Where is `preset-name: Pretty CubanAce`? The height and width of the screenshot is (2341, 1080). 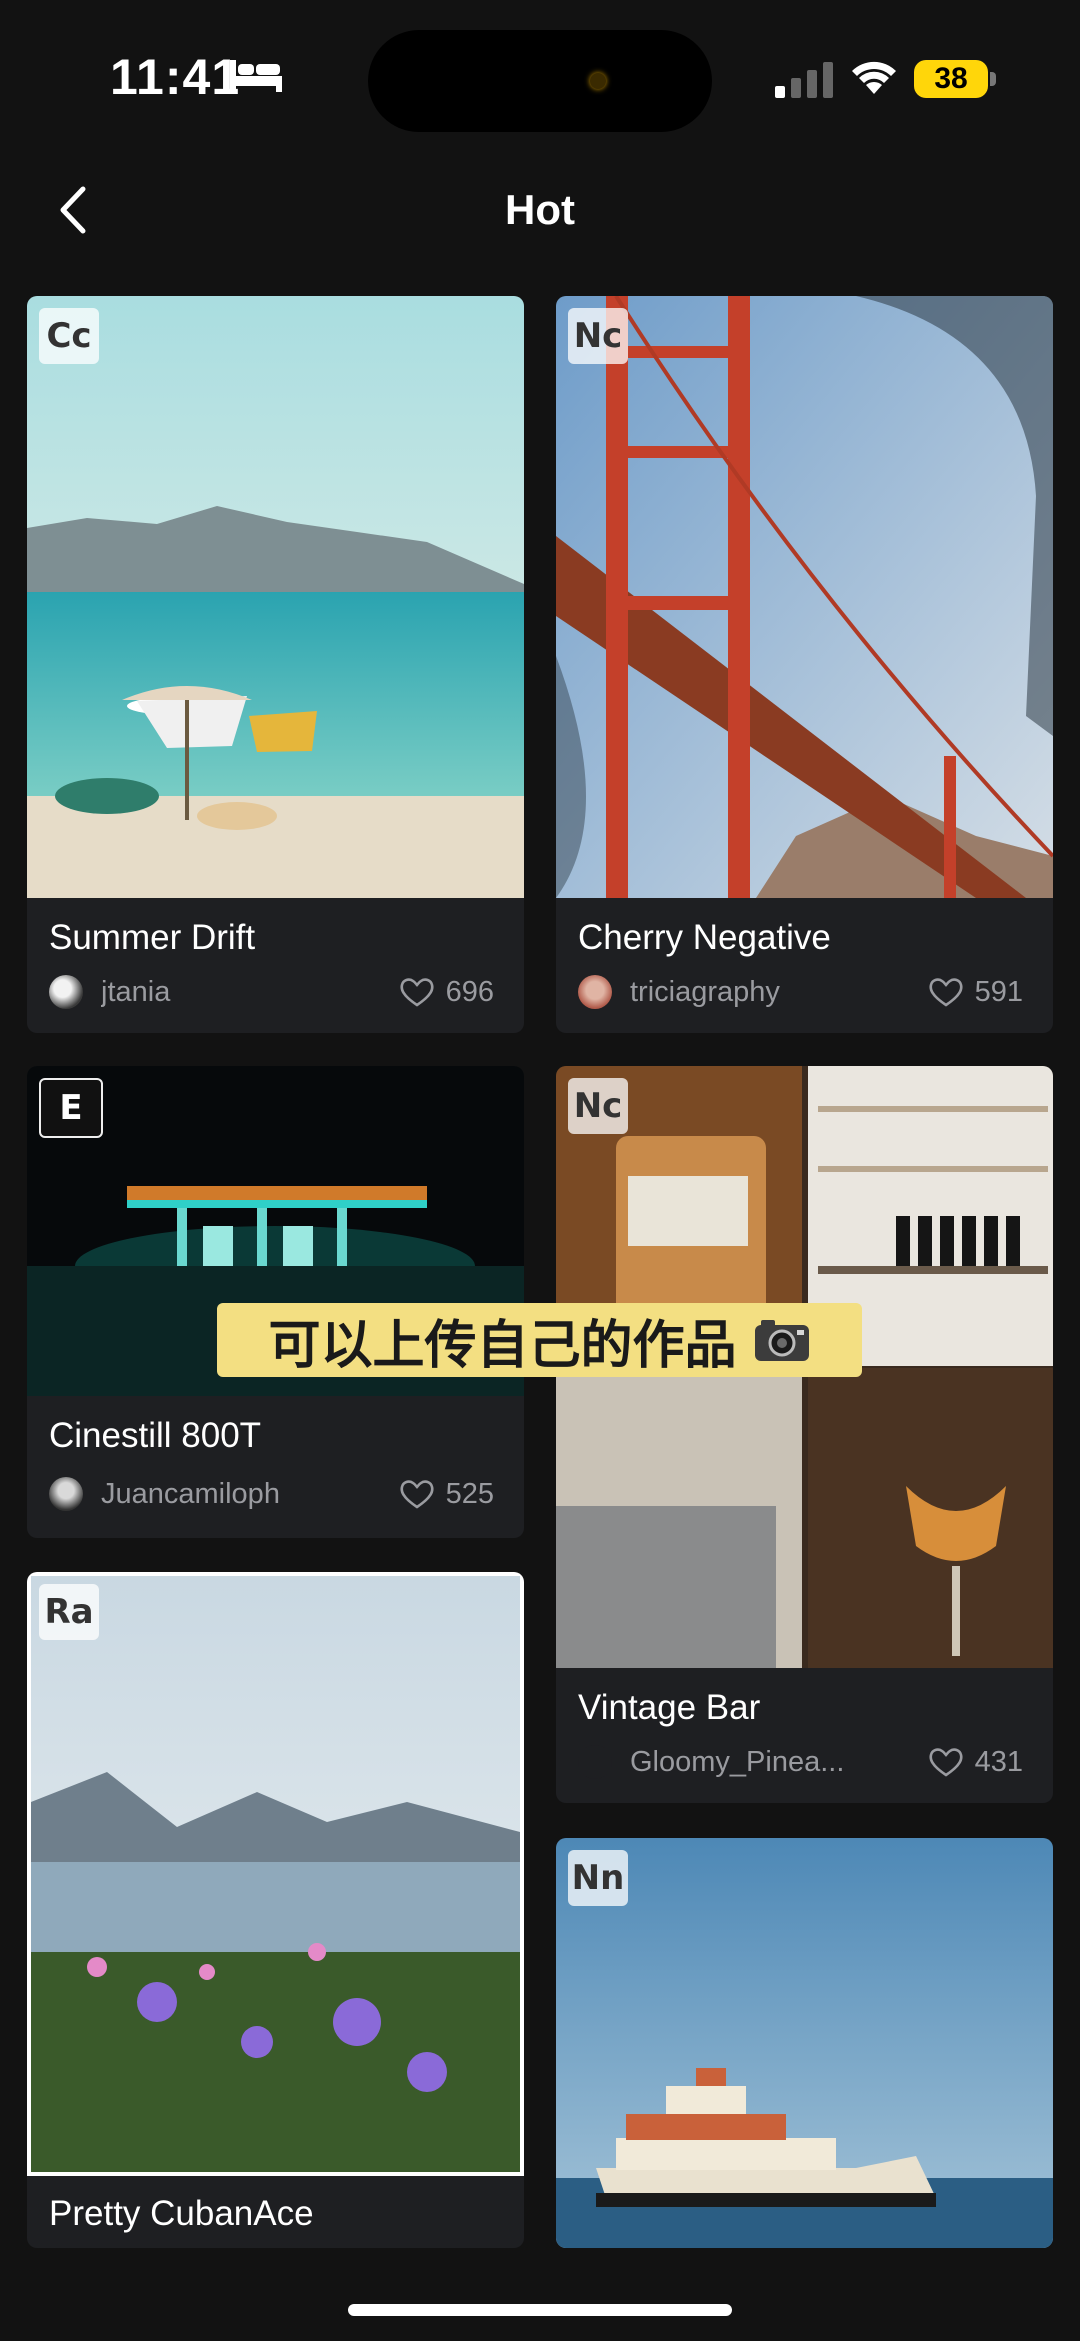
preset-name: Pretty CubanAce is located at coordinates (181, 2213).